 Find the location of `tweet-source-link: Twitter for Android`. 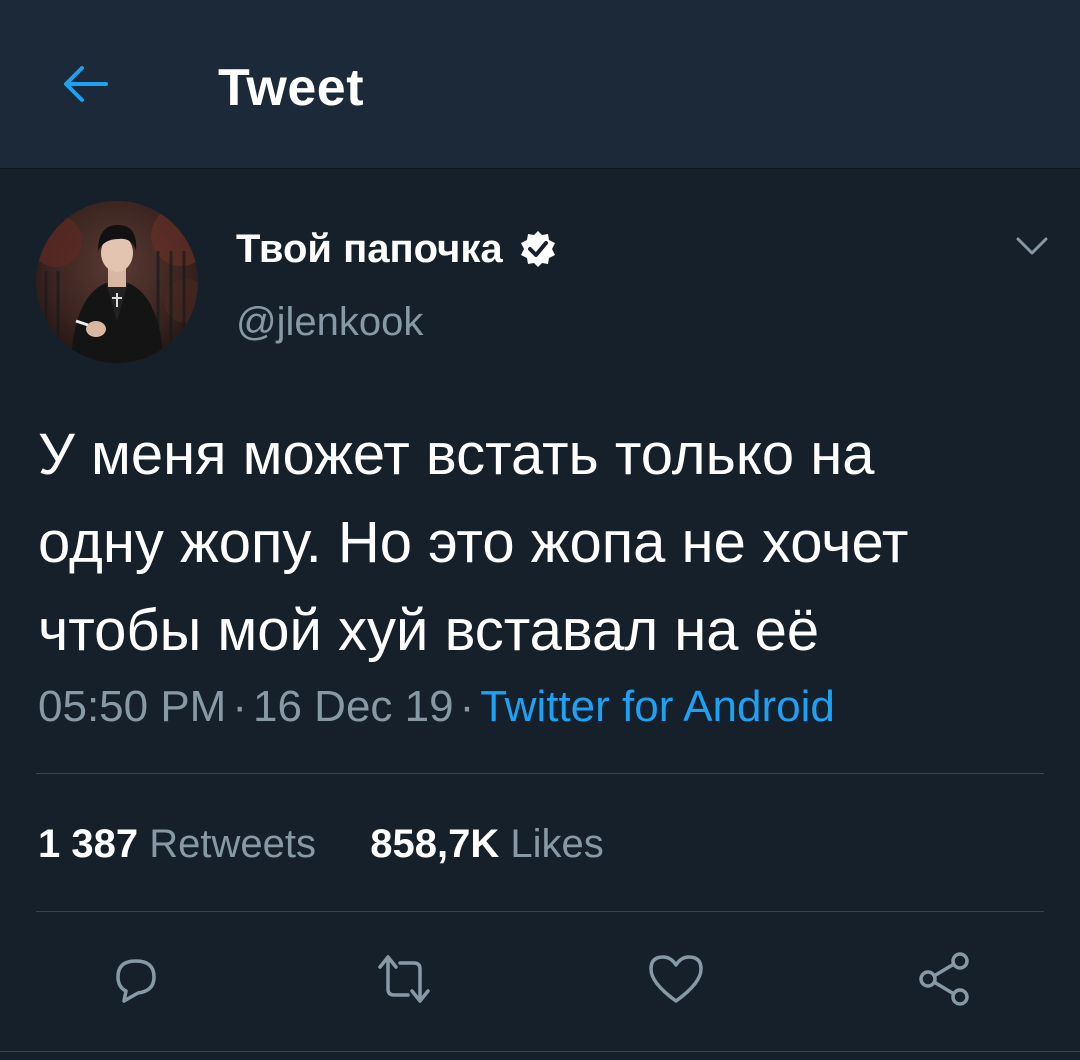

tweet-source-link: Twitter for Android is located at coordinates (657, 706).